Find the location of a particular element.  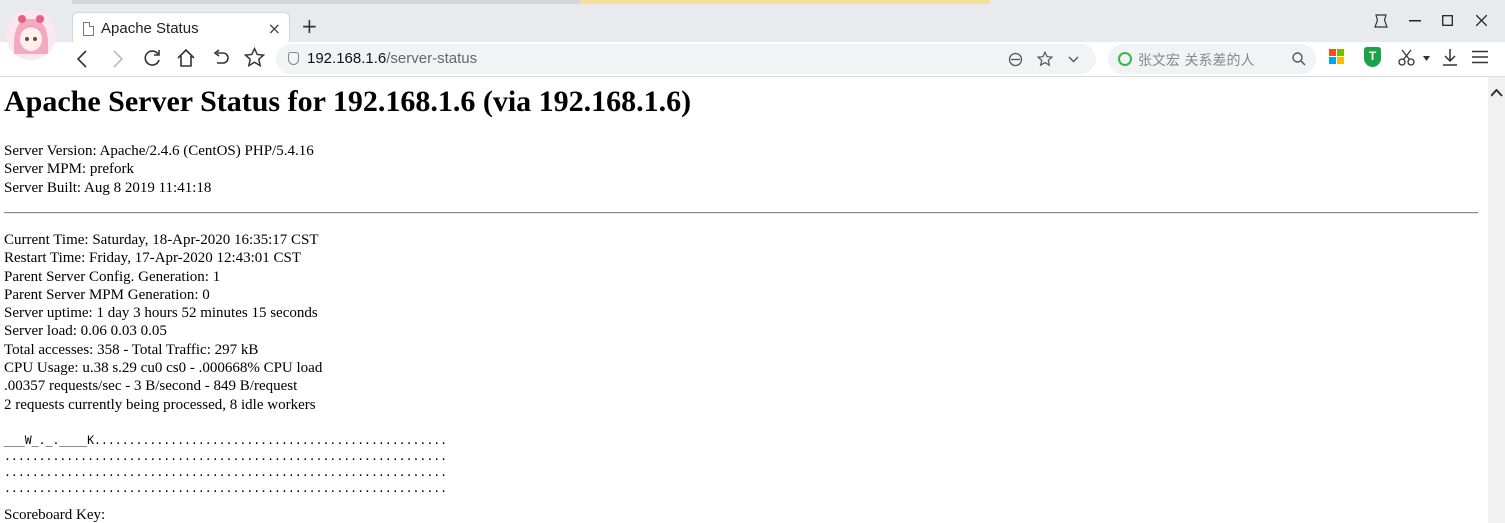

search-engine-icon is located at coordinates (1125, 59).